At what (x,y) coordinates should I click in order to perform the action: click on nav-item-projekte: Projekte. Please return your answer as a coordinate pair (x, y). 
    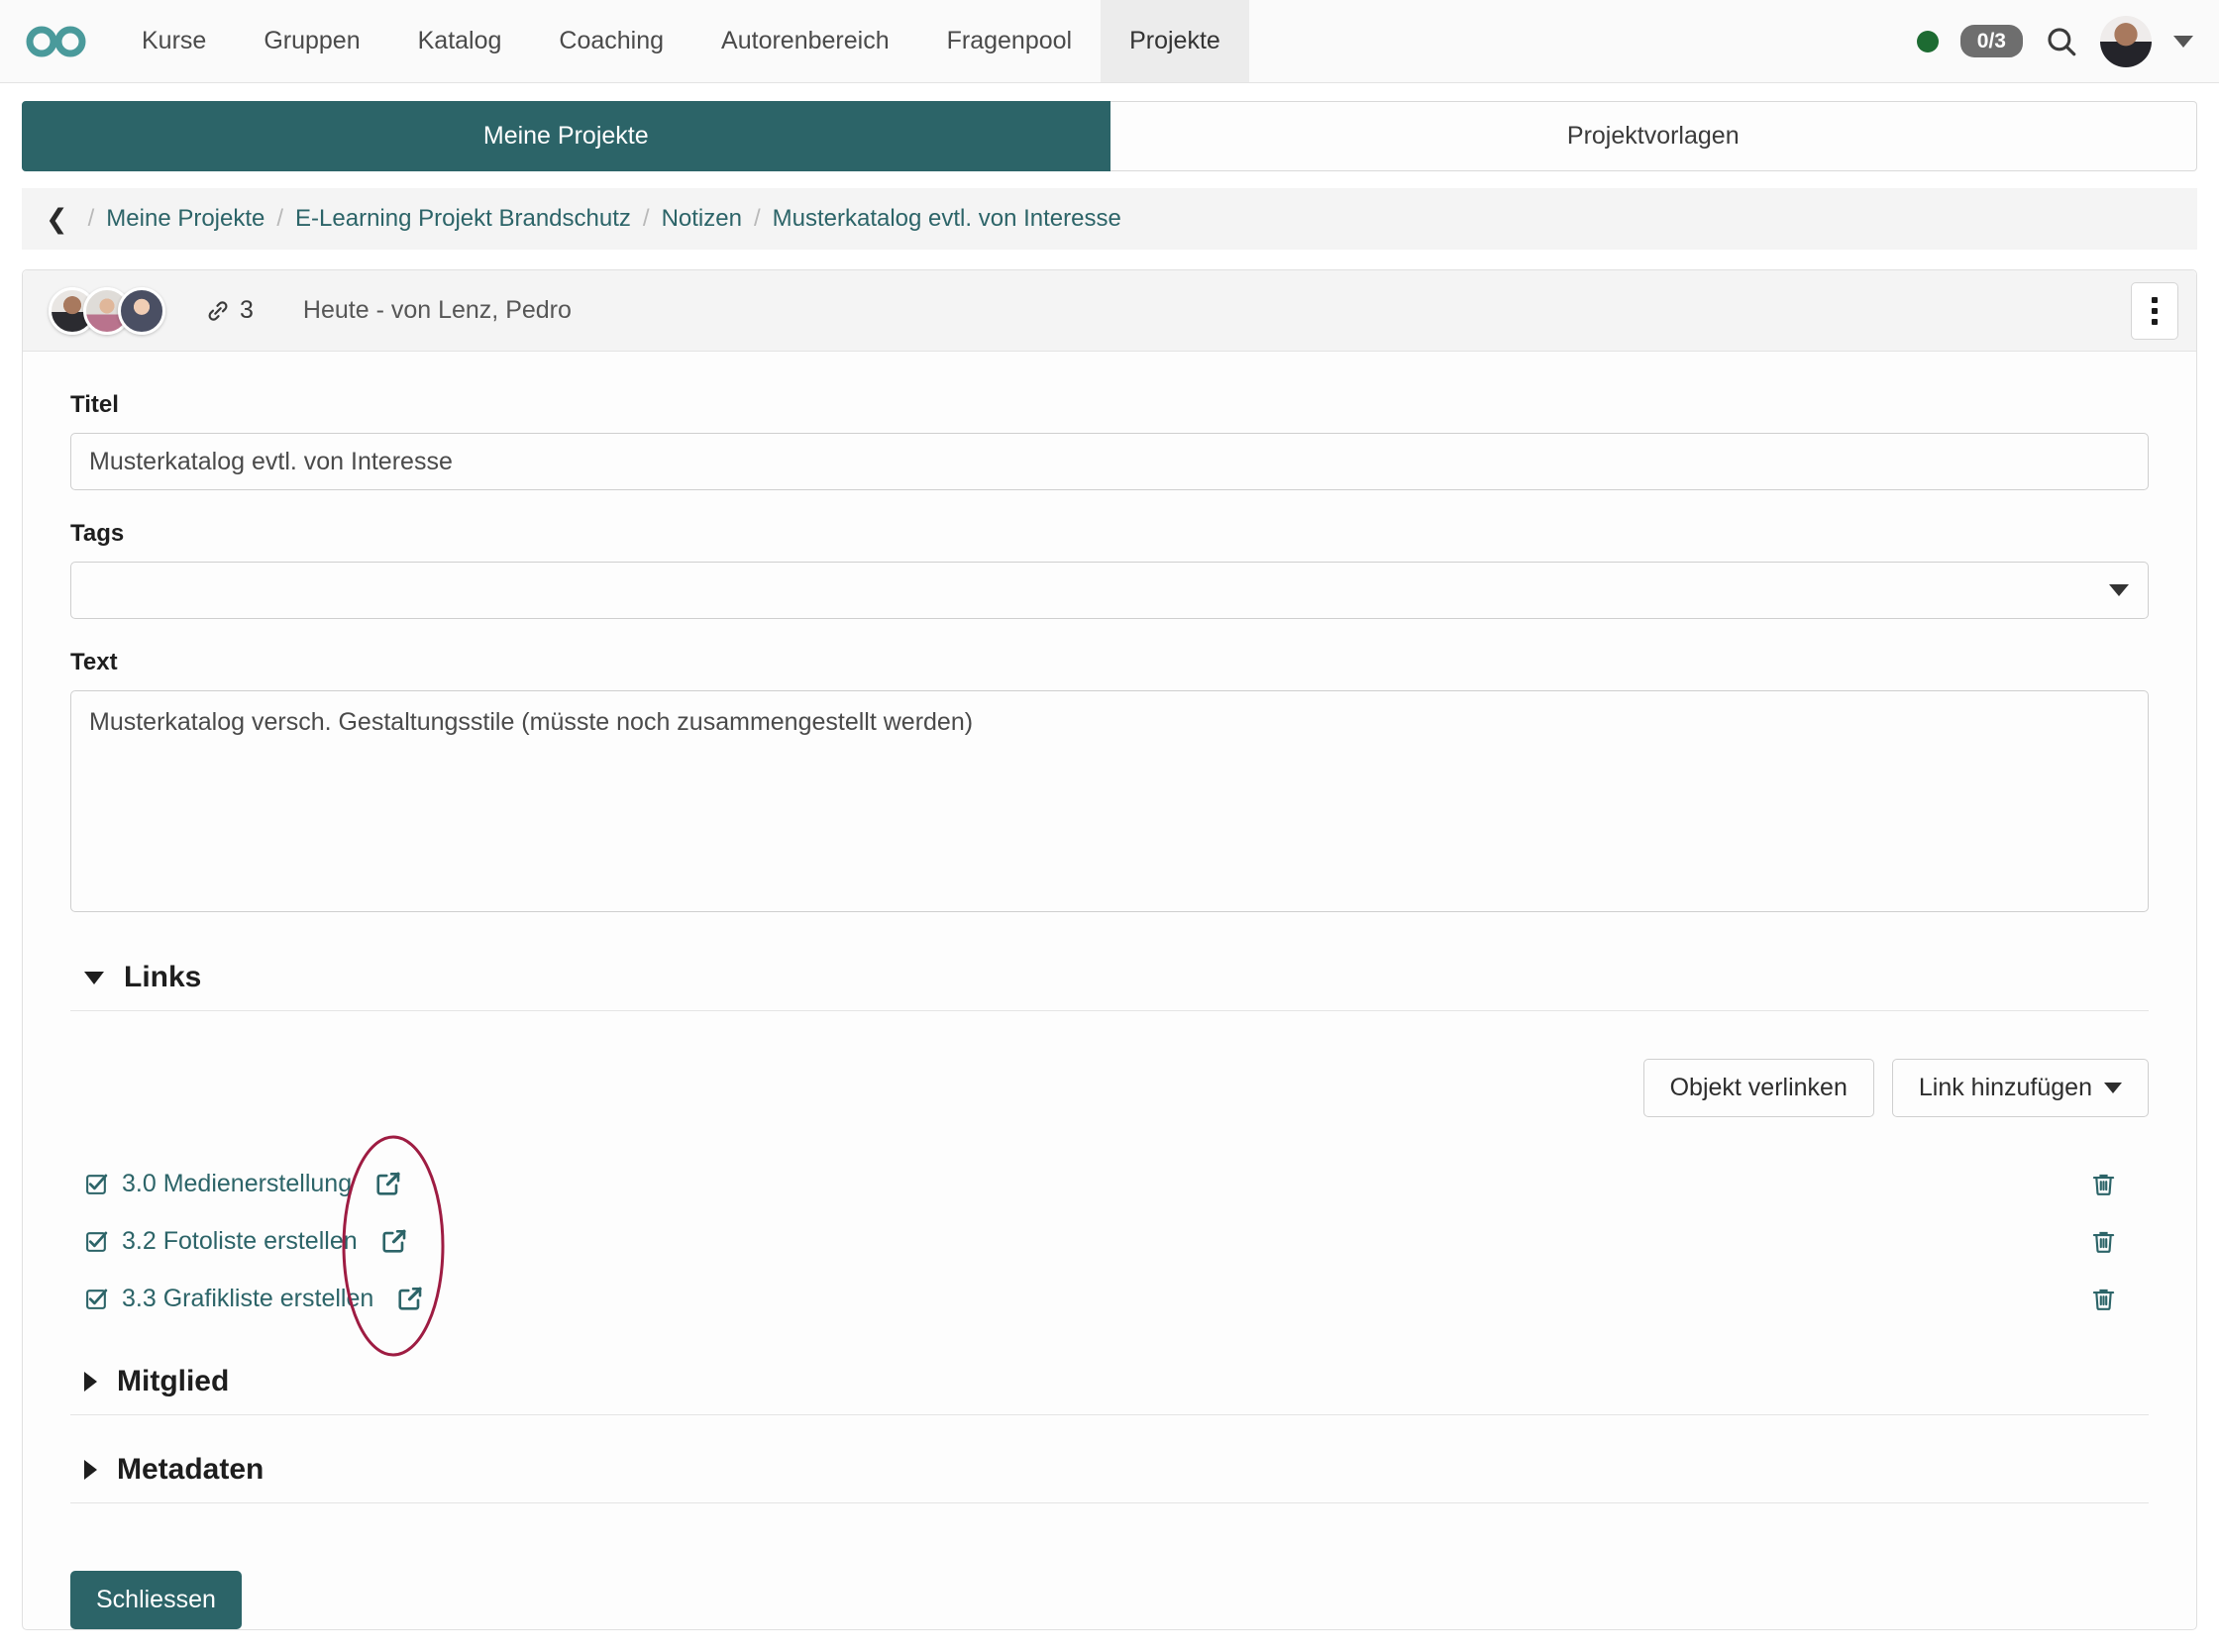
    Looking at the image, I should click on (1175, 41).